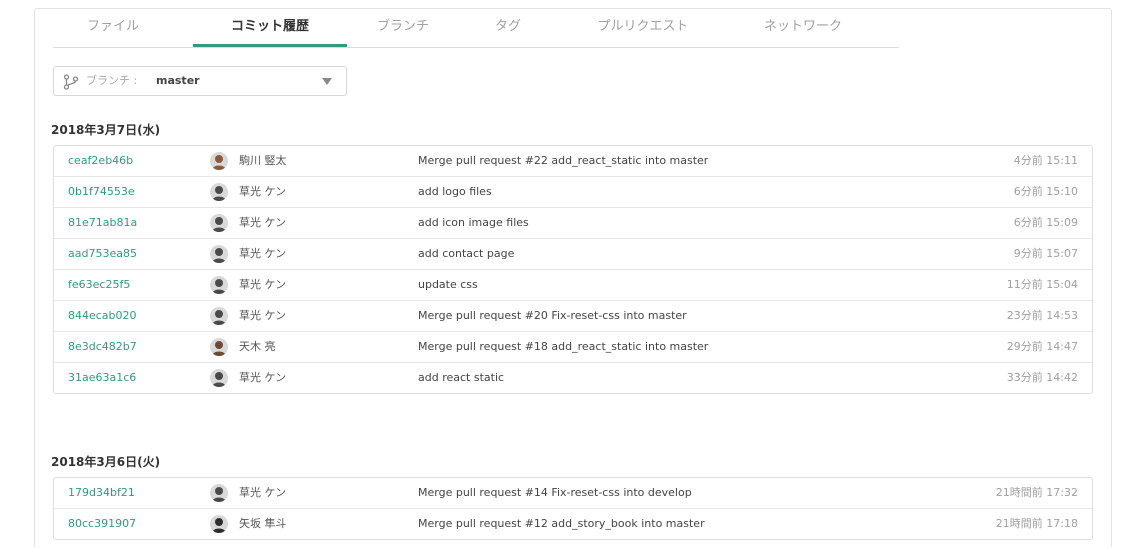 This screenshot has height=548, width=1126. What do you see at coordinates (466, 254) in the screenshot?
I see `commit-message: add contact page` at bounding box center [466, 254].